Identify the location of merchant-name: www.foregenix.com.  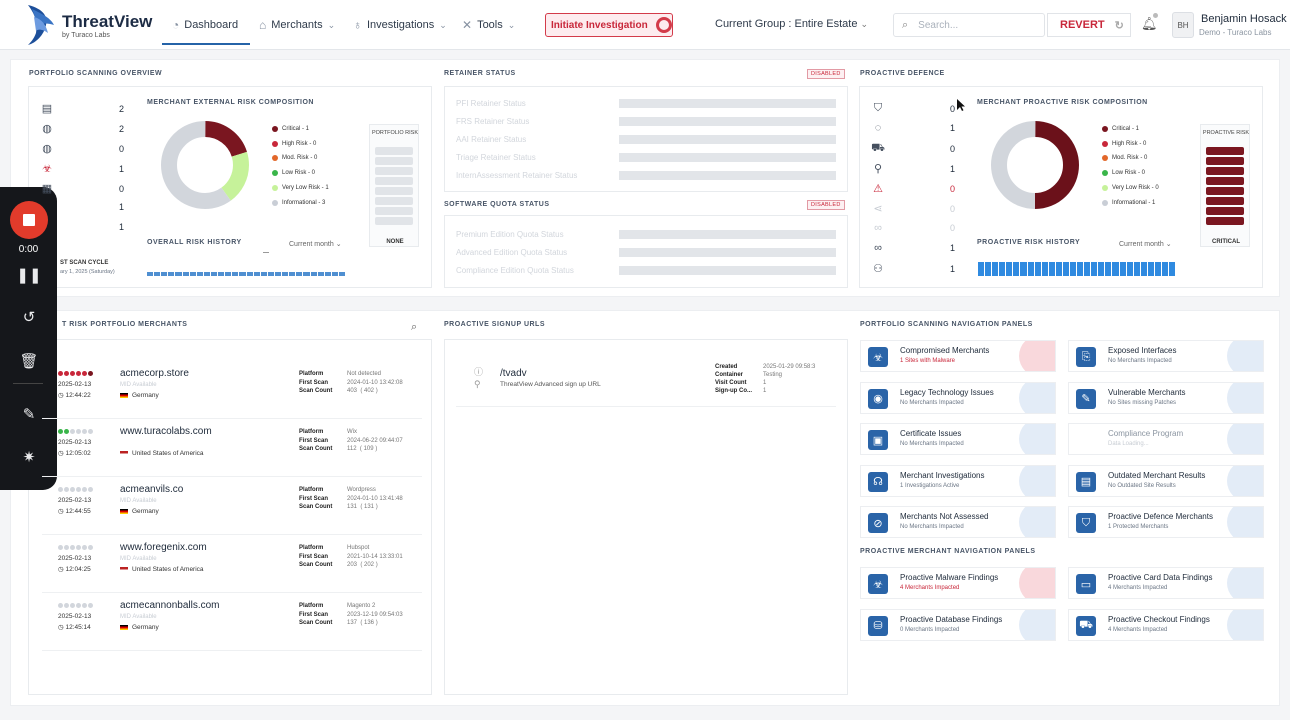
(163, 547).